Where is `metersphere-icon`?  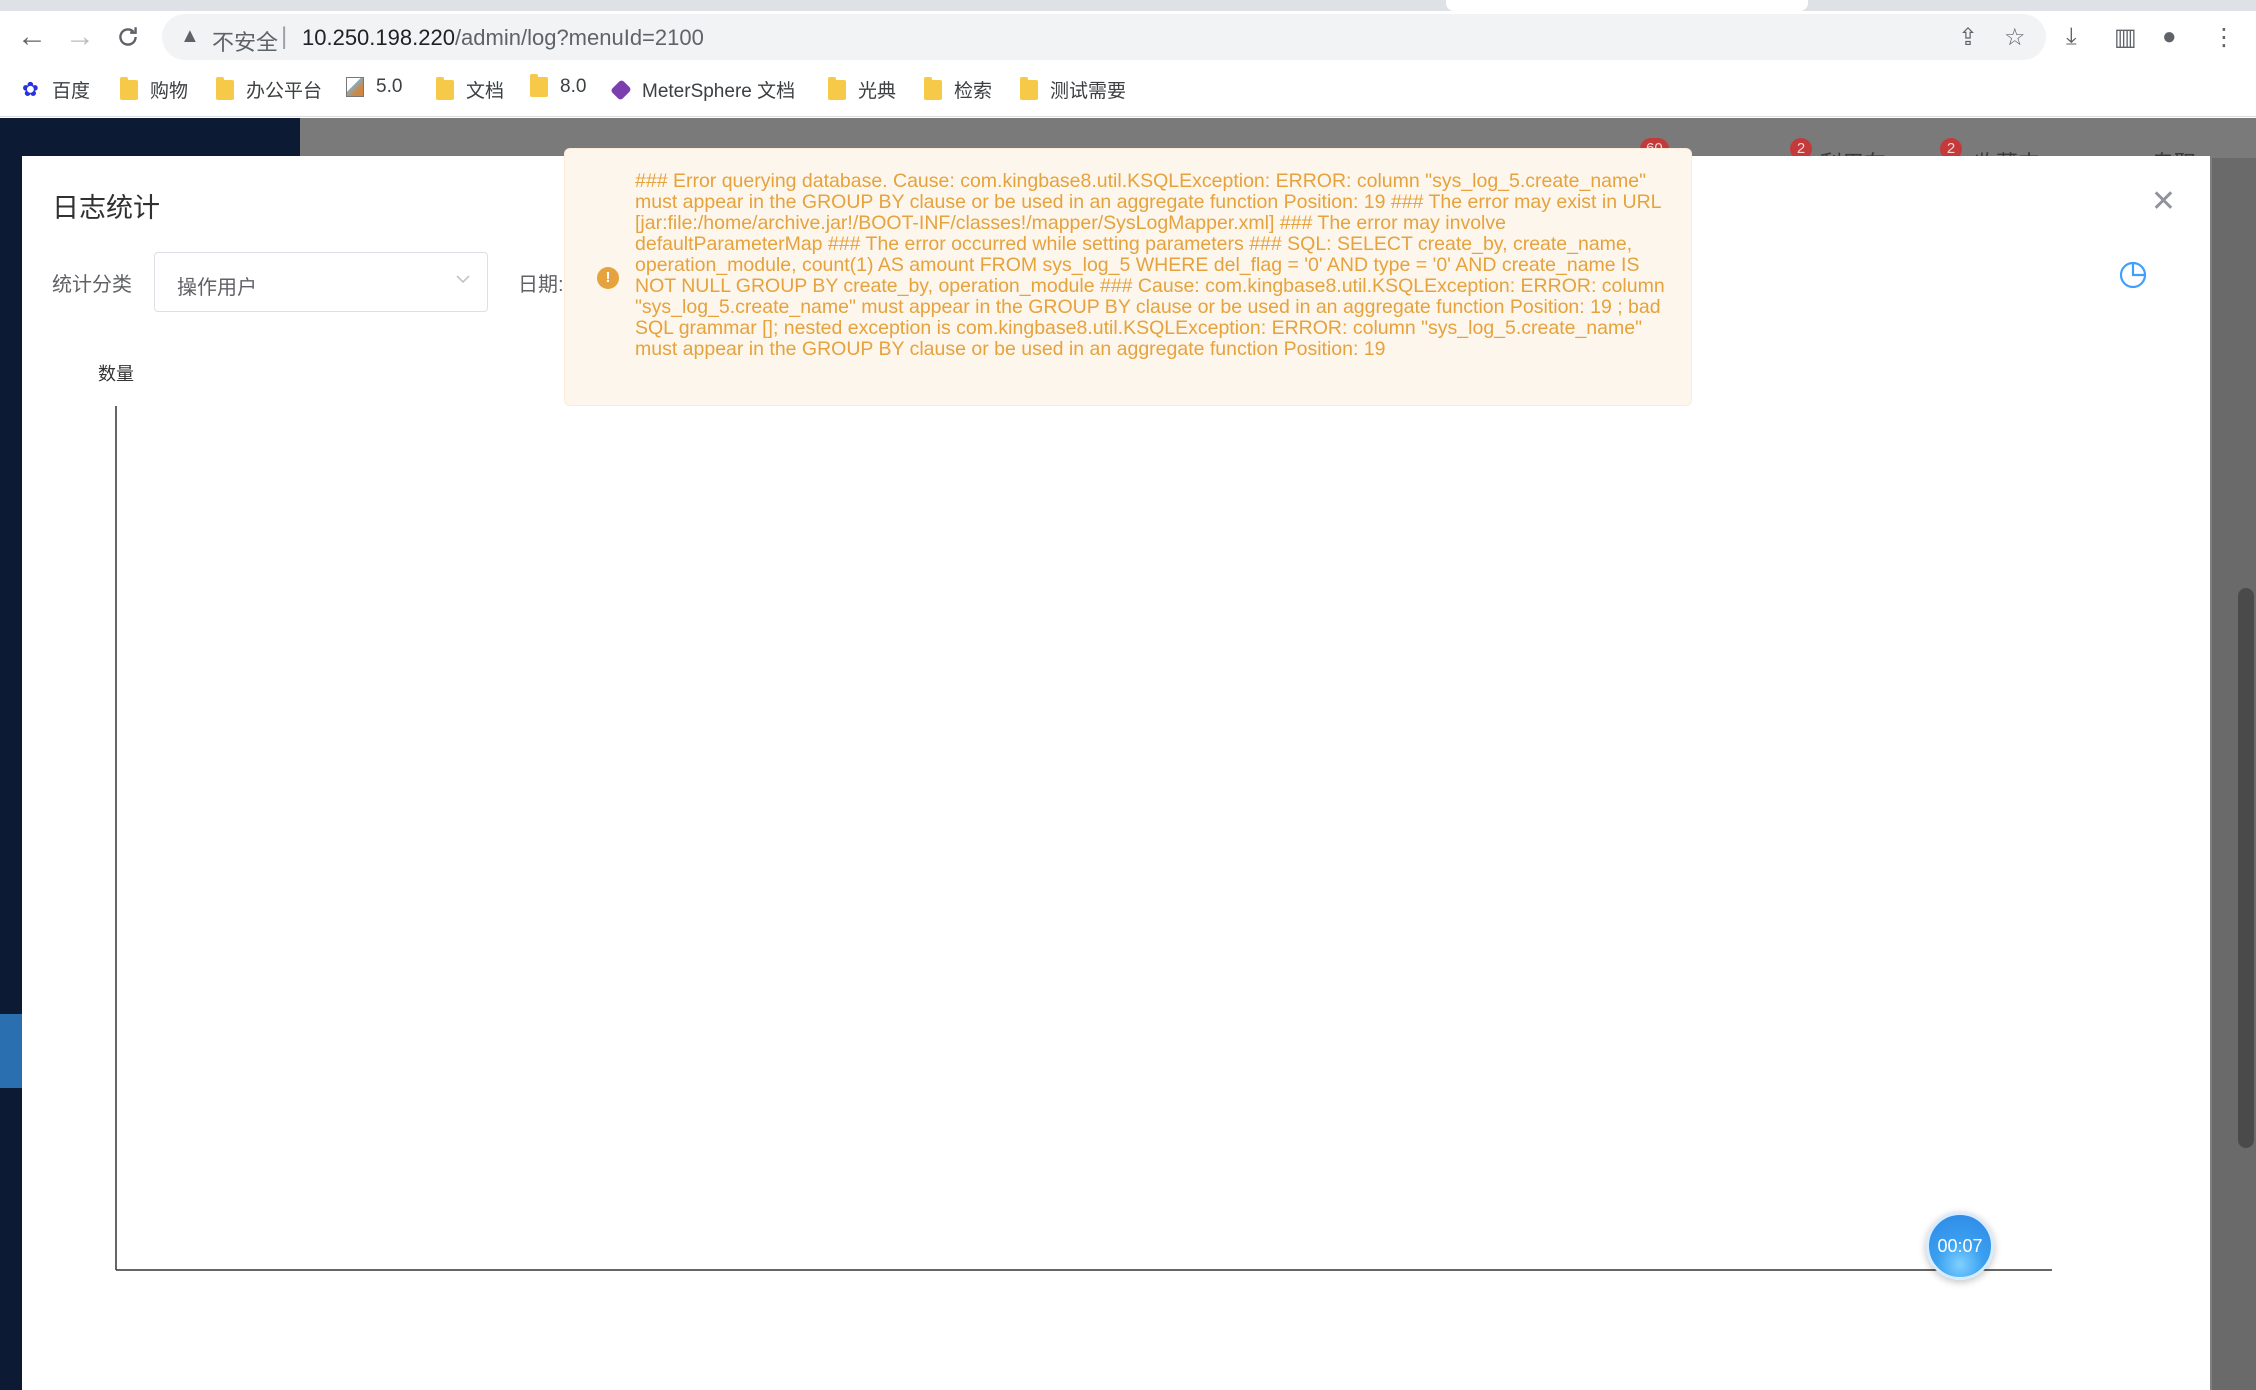
metersphere-icon is located at coordinates (621, 89).